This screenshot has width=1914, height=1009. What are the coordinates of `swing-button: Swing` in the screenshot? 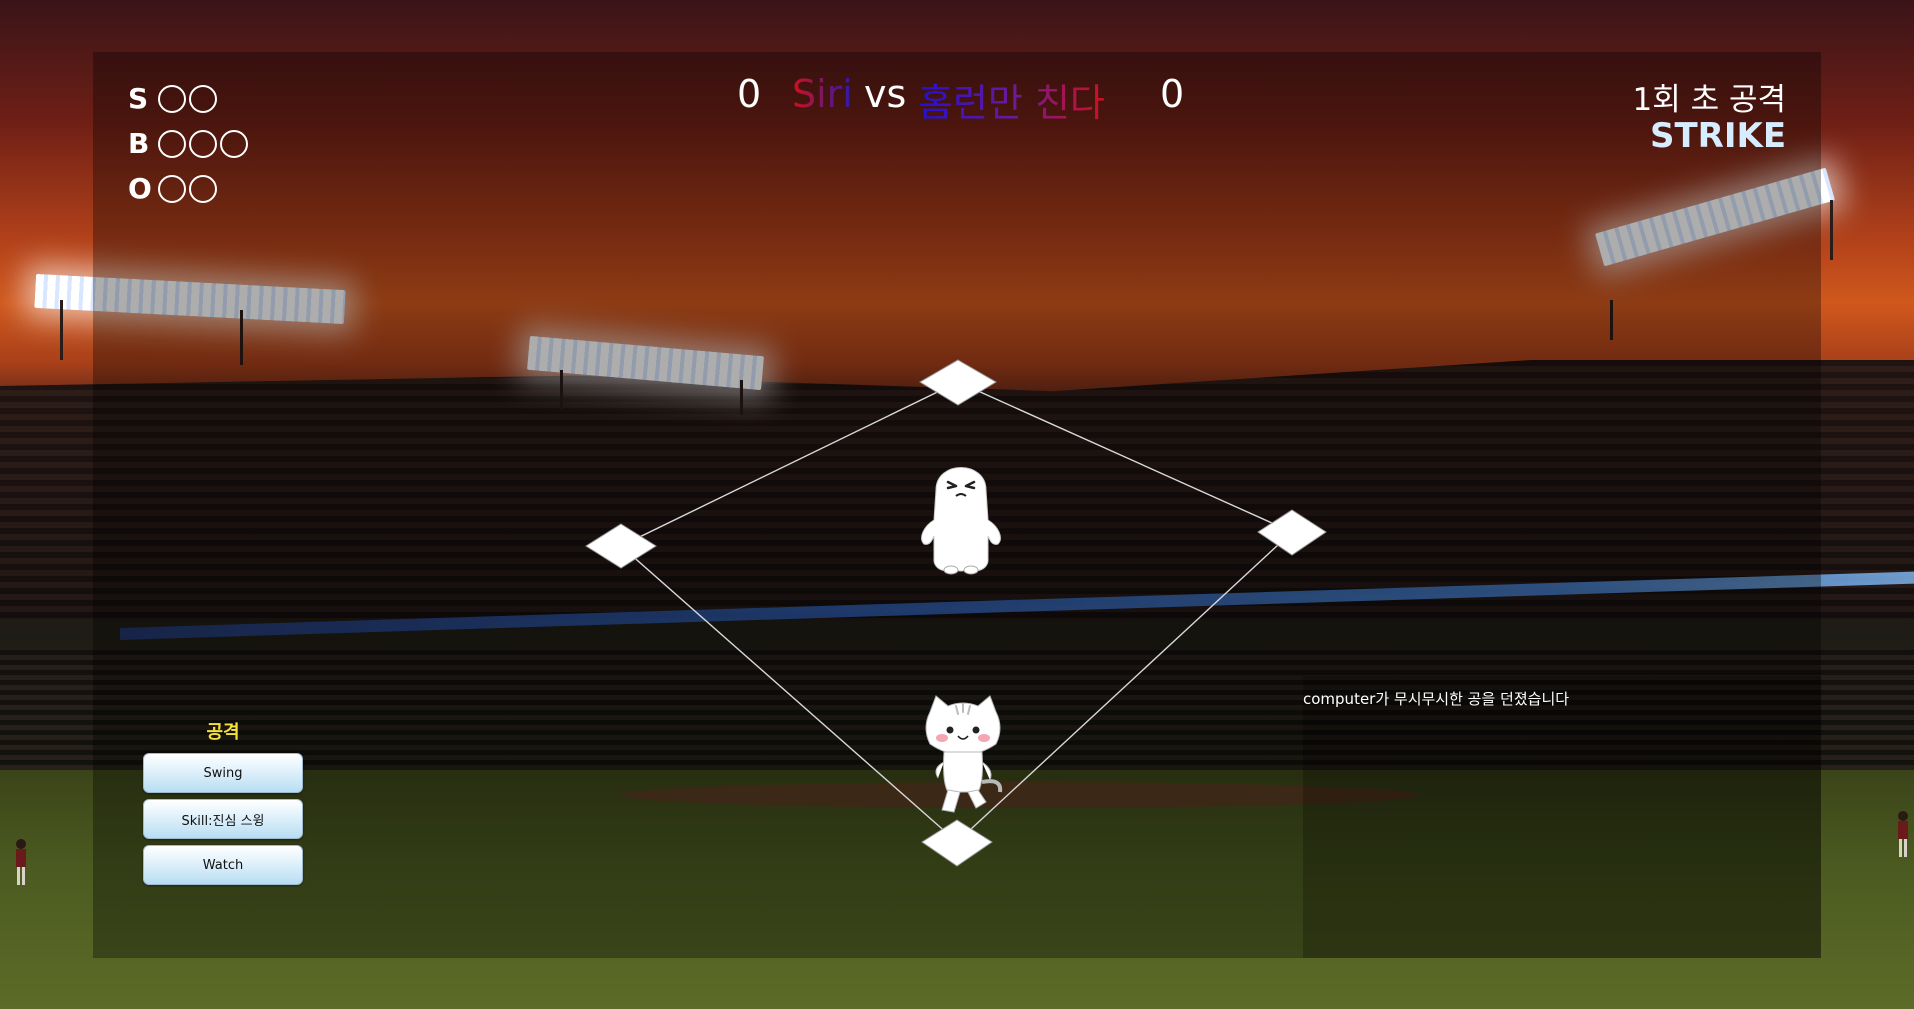 It's located at (223, 773).